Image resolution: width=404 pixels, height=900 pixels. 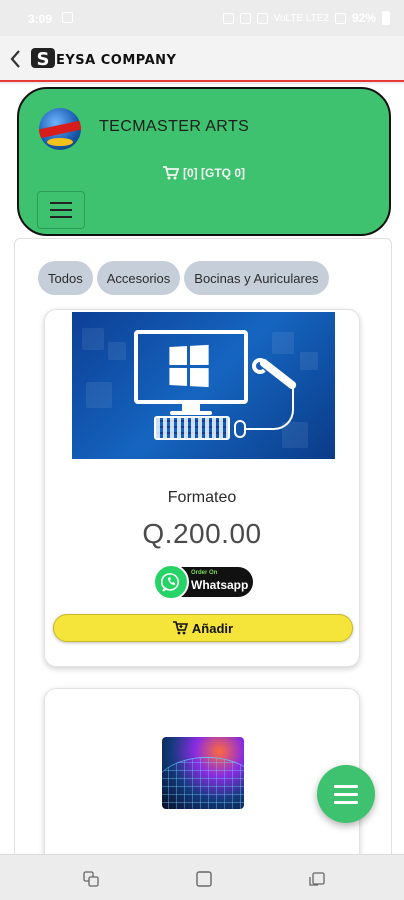 I want to click on product-title: Formateo, so click(x=202, y=498).